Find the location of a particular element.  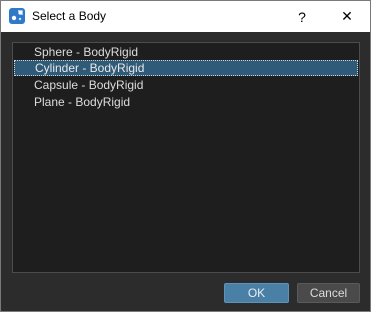

help-button: ? is located at coordinates (302, 16).